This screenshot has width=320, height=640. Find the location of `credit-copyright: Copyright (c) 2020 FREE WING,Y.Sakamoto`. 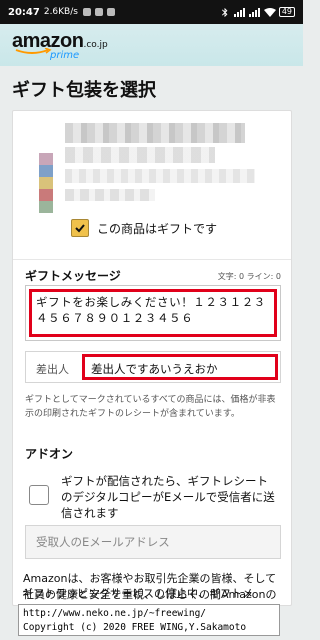

credit-copyright: Copyright (c) 2020 FREE WING,Y.Sakamoto is located at coordinates (135, 627).